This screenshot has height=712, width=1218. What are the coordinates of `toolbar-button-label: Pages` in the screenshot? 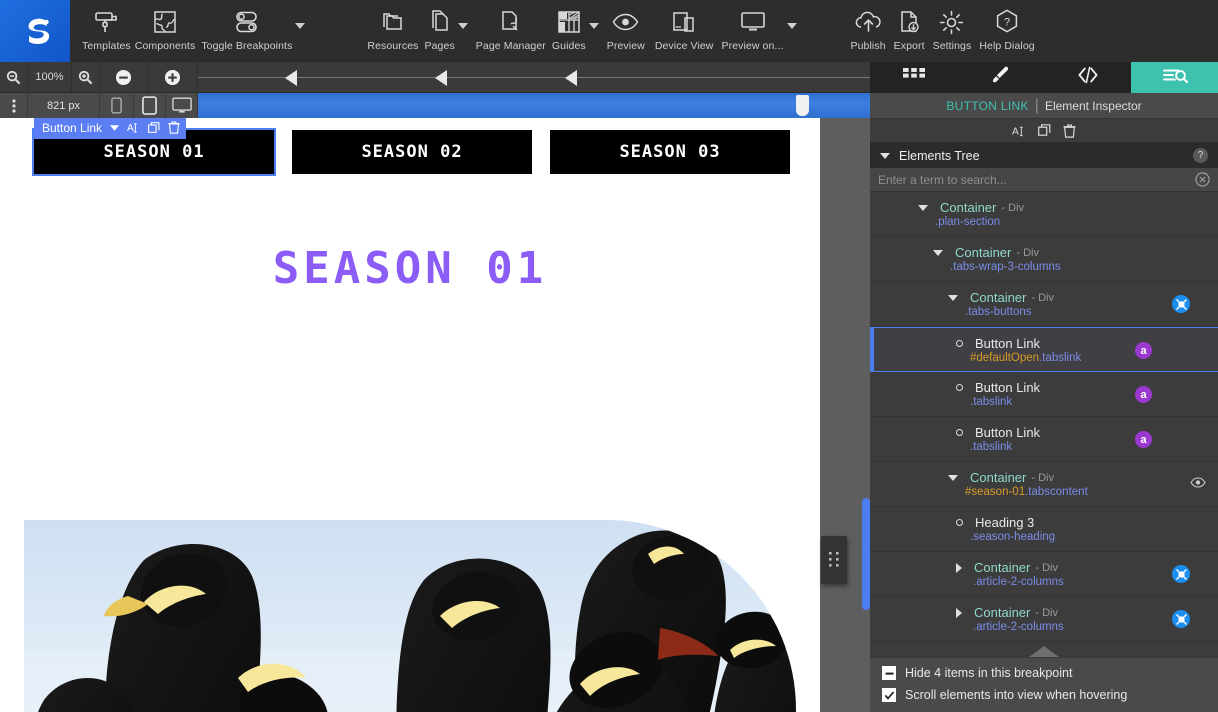 It's located at (439, 46).